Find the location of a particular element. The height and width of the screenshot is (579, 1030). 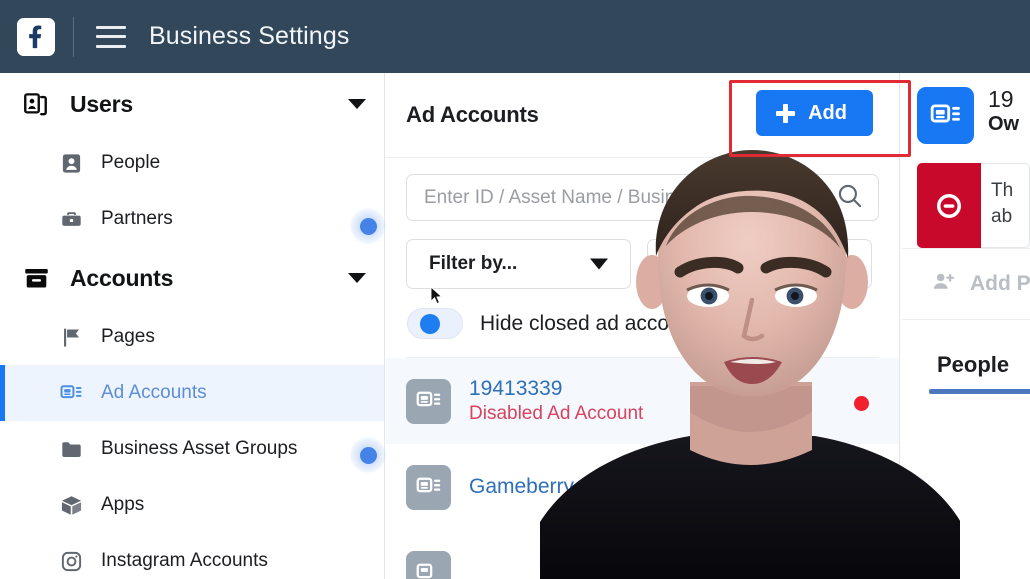

sidebar-group-accounts-label: Accounts is located at coordinates (122, 277).